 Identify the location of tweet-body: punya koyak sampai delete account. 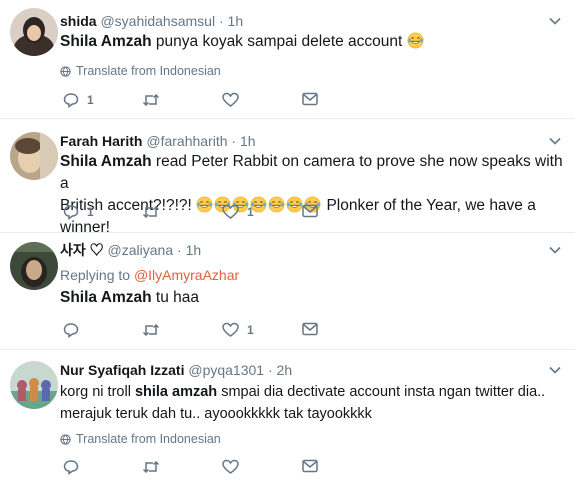
(279, 41).